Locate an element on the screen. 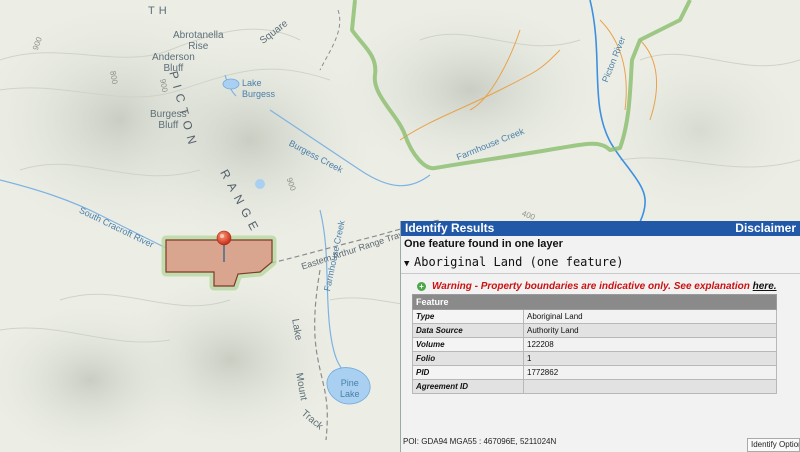 The image size is (800, 452). contour-label-800: 800 is located at coordinates (114, 77).